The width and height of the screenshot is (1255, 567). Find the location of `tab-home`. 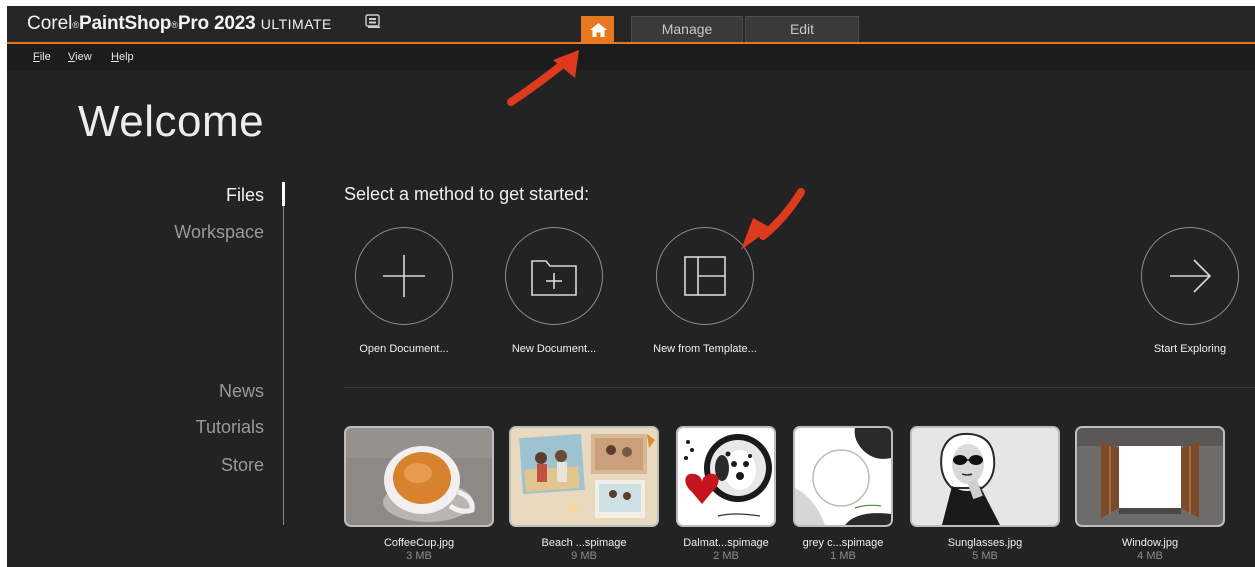

tab-home is located at coordinates (597, 29).